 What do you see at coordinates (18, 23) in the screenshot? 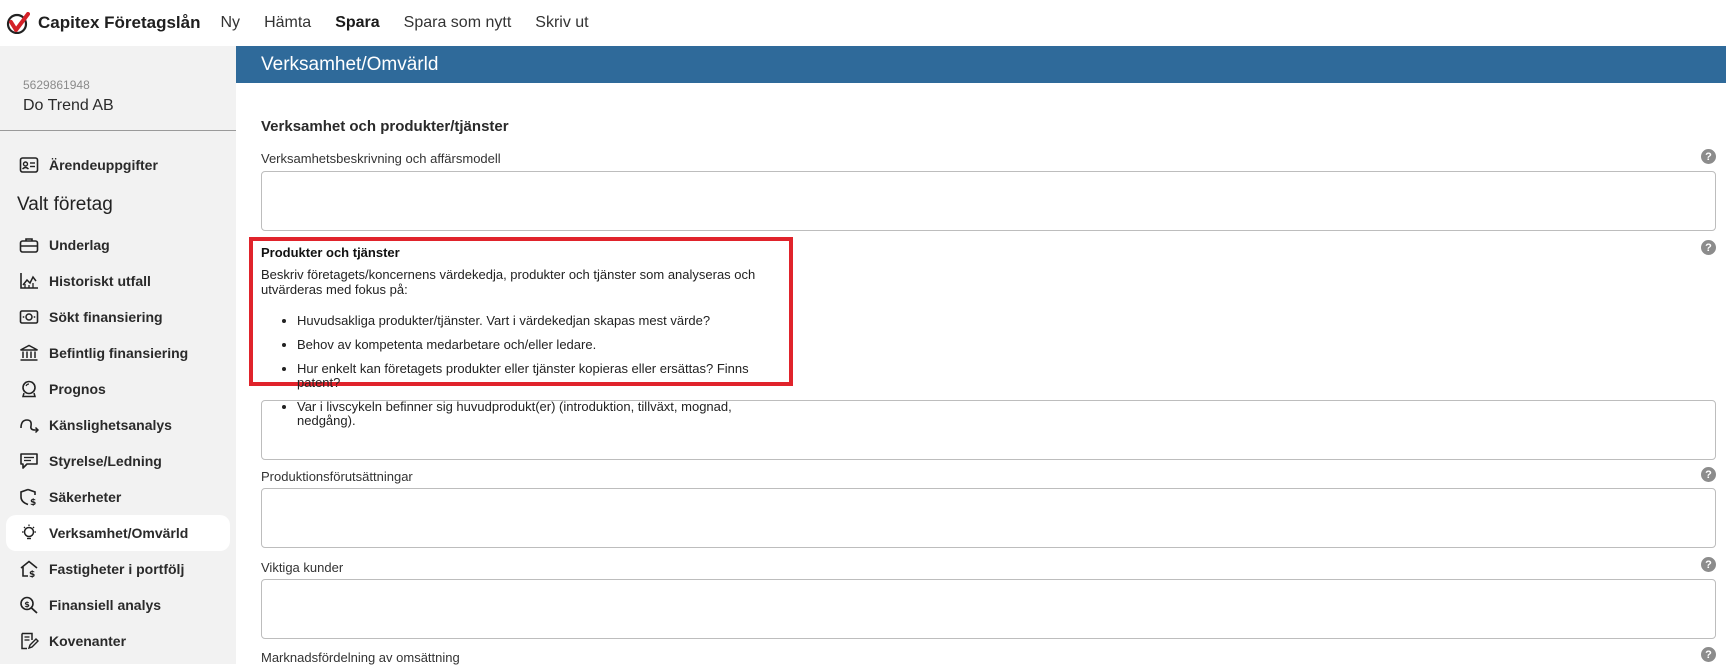
I see `capitex-logo-icon` at bounding box center [18, 23].